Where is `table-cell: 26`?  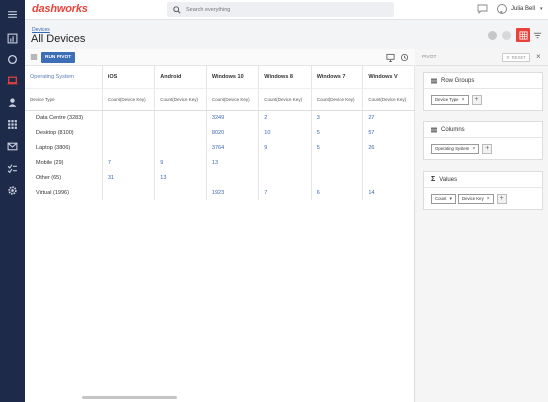 table-cell: 26 is located at coordinates (388, 147).